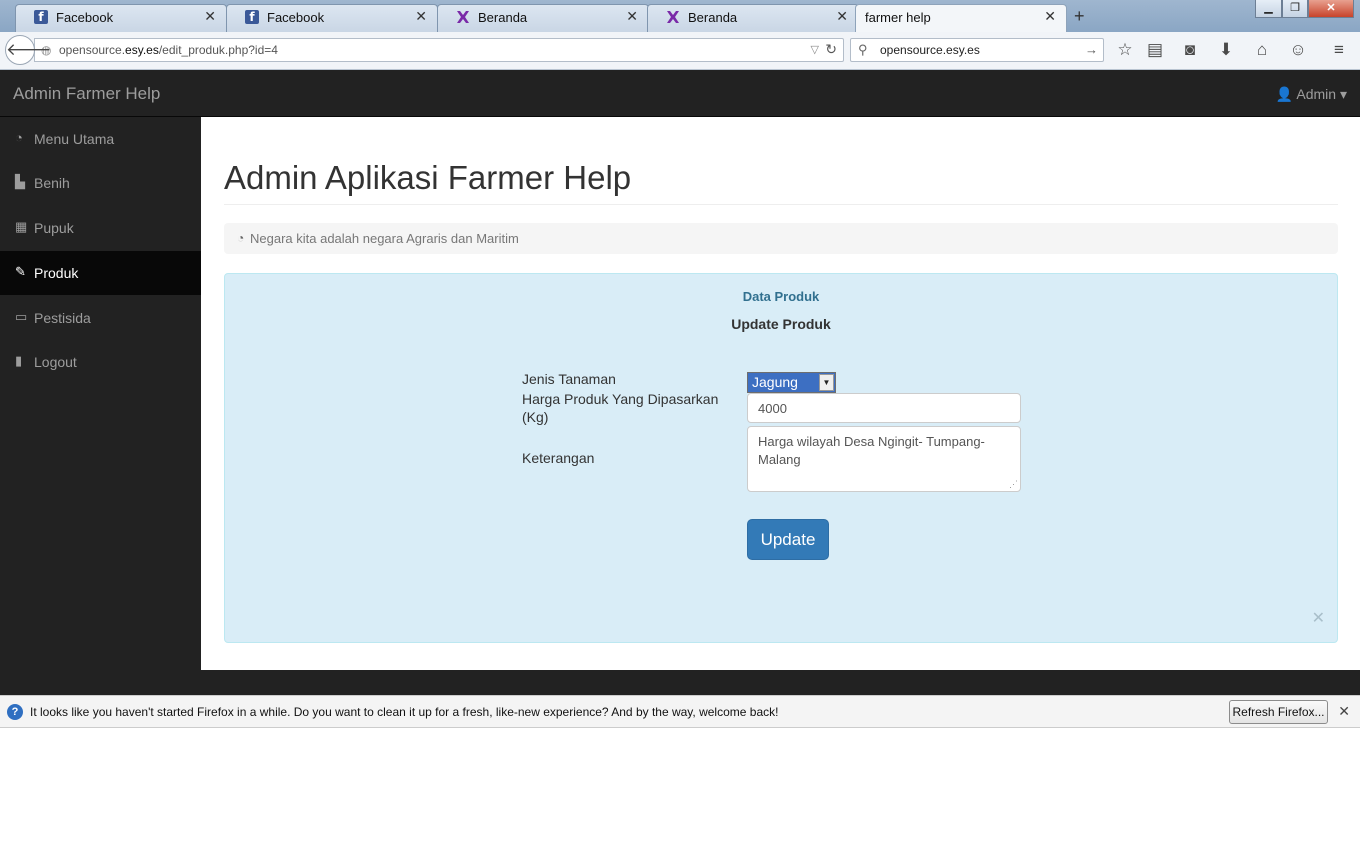 The height and width of the screenshot is (842, 1360). I want to click on window-close-icon: ✕, so click(1331, 9).